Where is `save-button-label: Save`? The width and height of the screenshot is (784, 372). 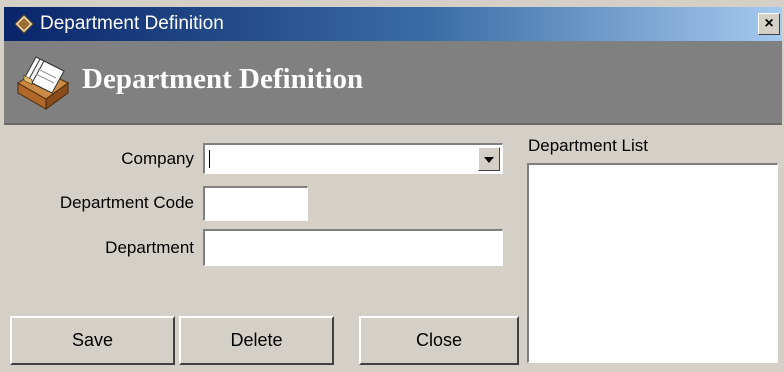 save-button-label: Save is located at coordinates (92, 340).